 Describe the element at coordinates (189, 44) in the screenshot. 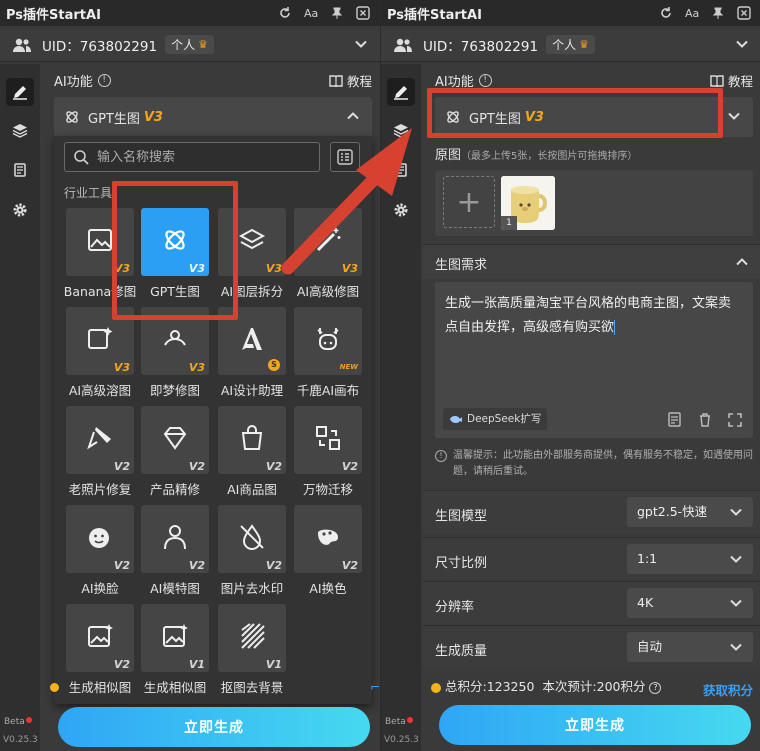

I see `account-badge: 个人 ♛` at that location.